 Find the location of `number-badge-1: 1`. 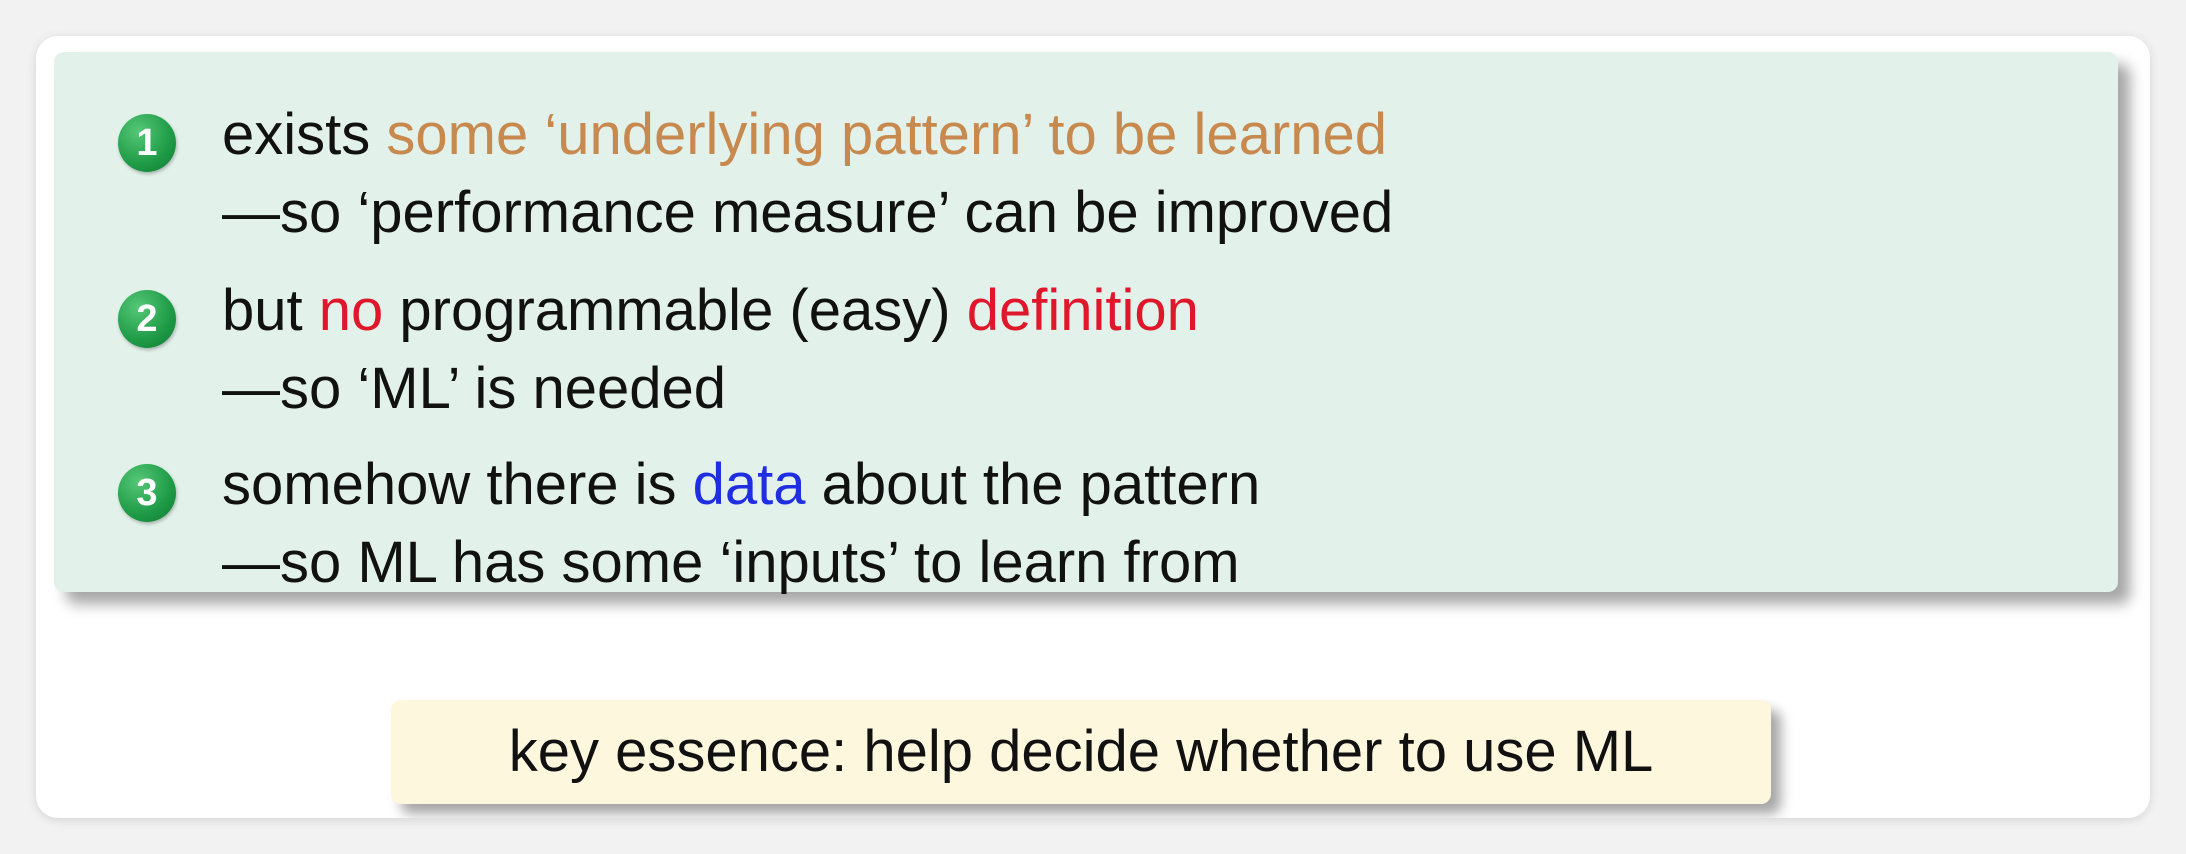

number-badge-1: 1 is located at coordinates (147, 143).